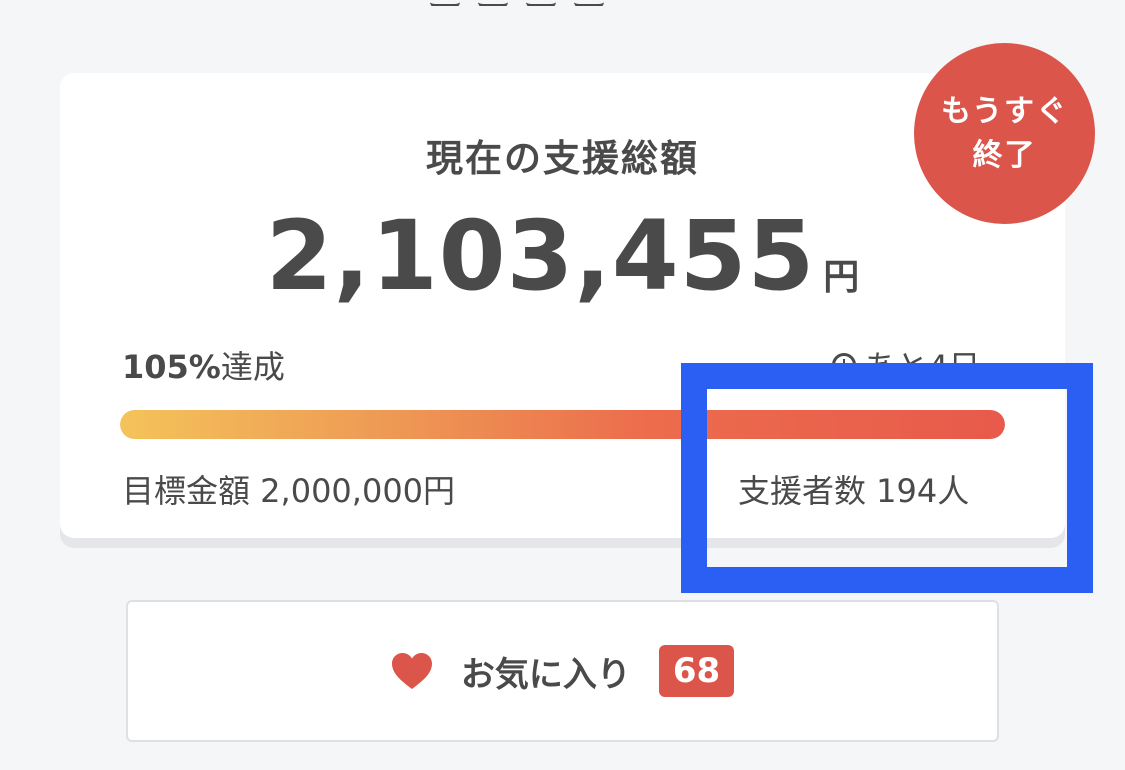 This screenshot has width=1125, height=770. What do you see at coordinates (1004, 155) in the screenshot?
I see `badge-line-2: 終了` at bounding box center [1004, 155].